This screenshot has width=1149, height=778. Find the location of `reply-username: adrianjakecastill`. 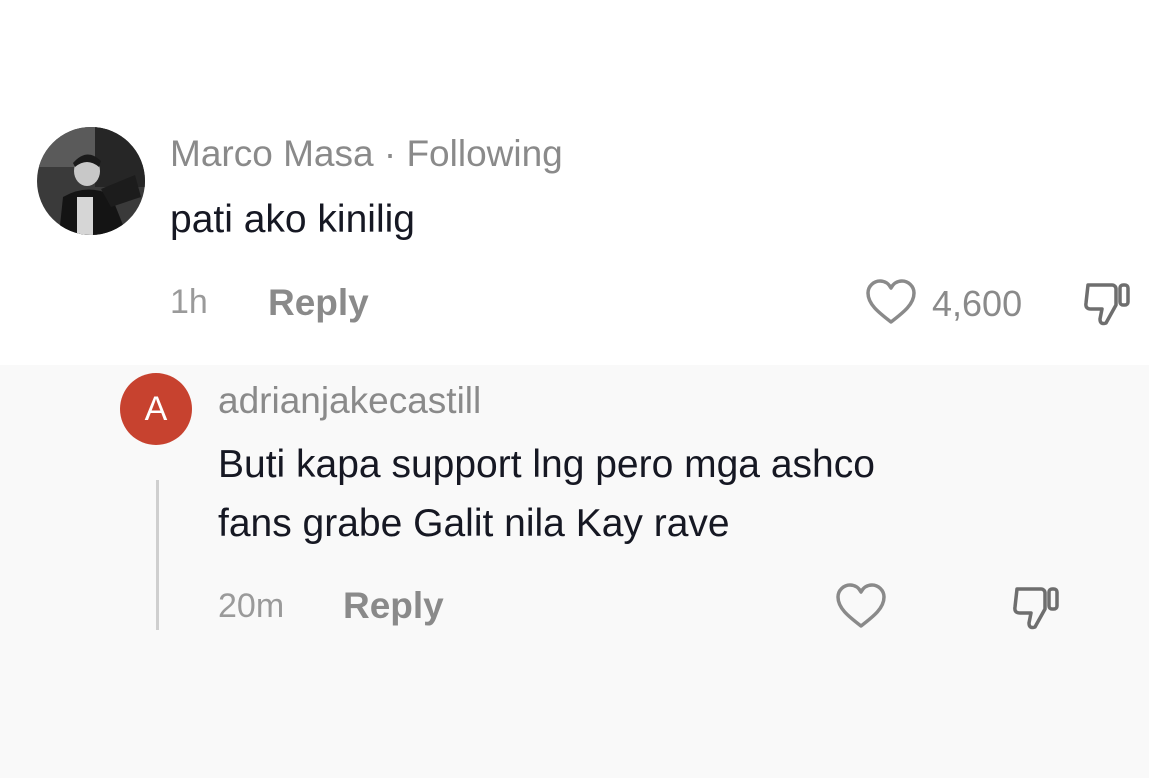

reply-username: adrianjakecastill is located at coordinates (349, 401).